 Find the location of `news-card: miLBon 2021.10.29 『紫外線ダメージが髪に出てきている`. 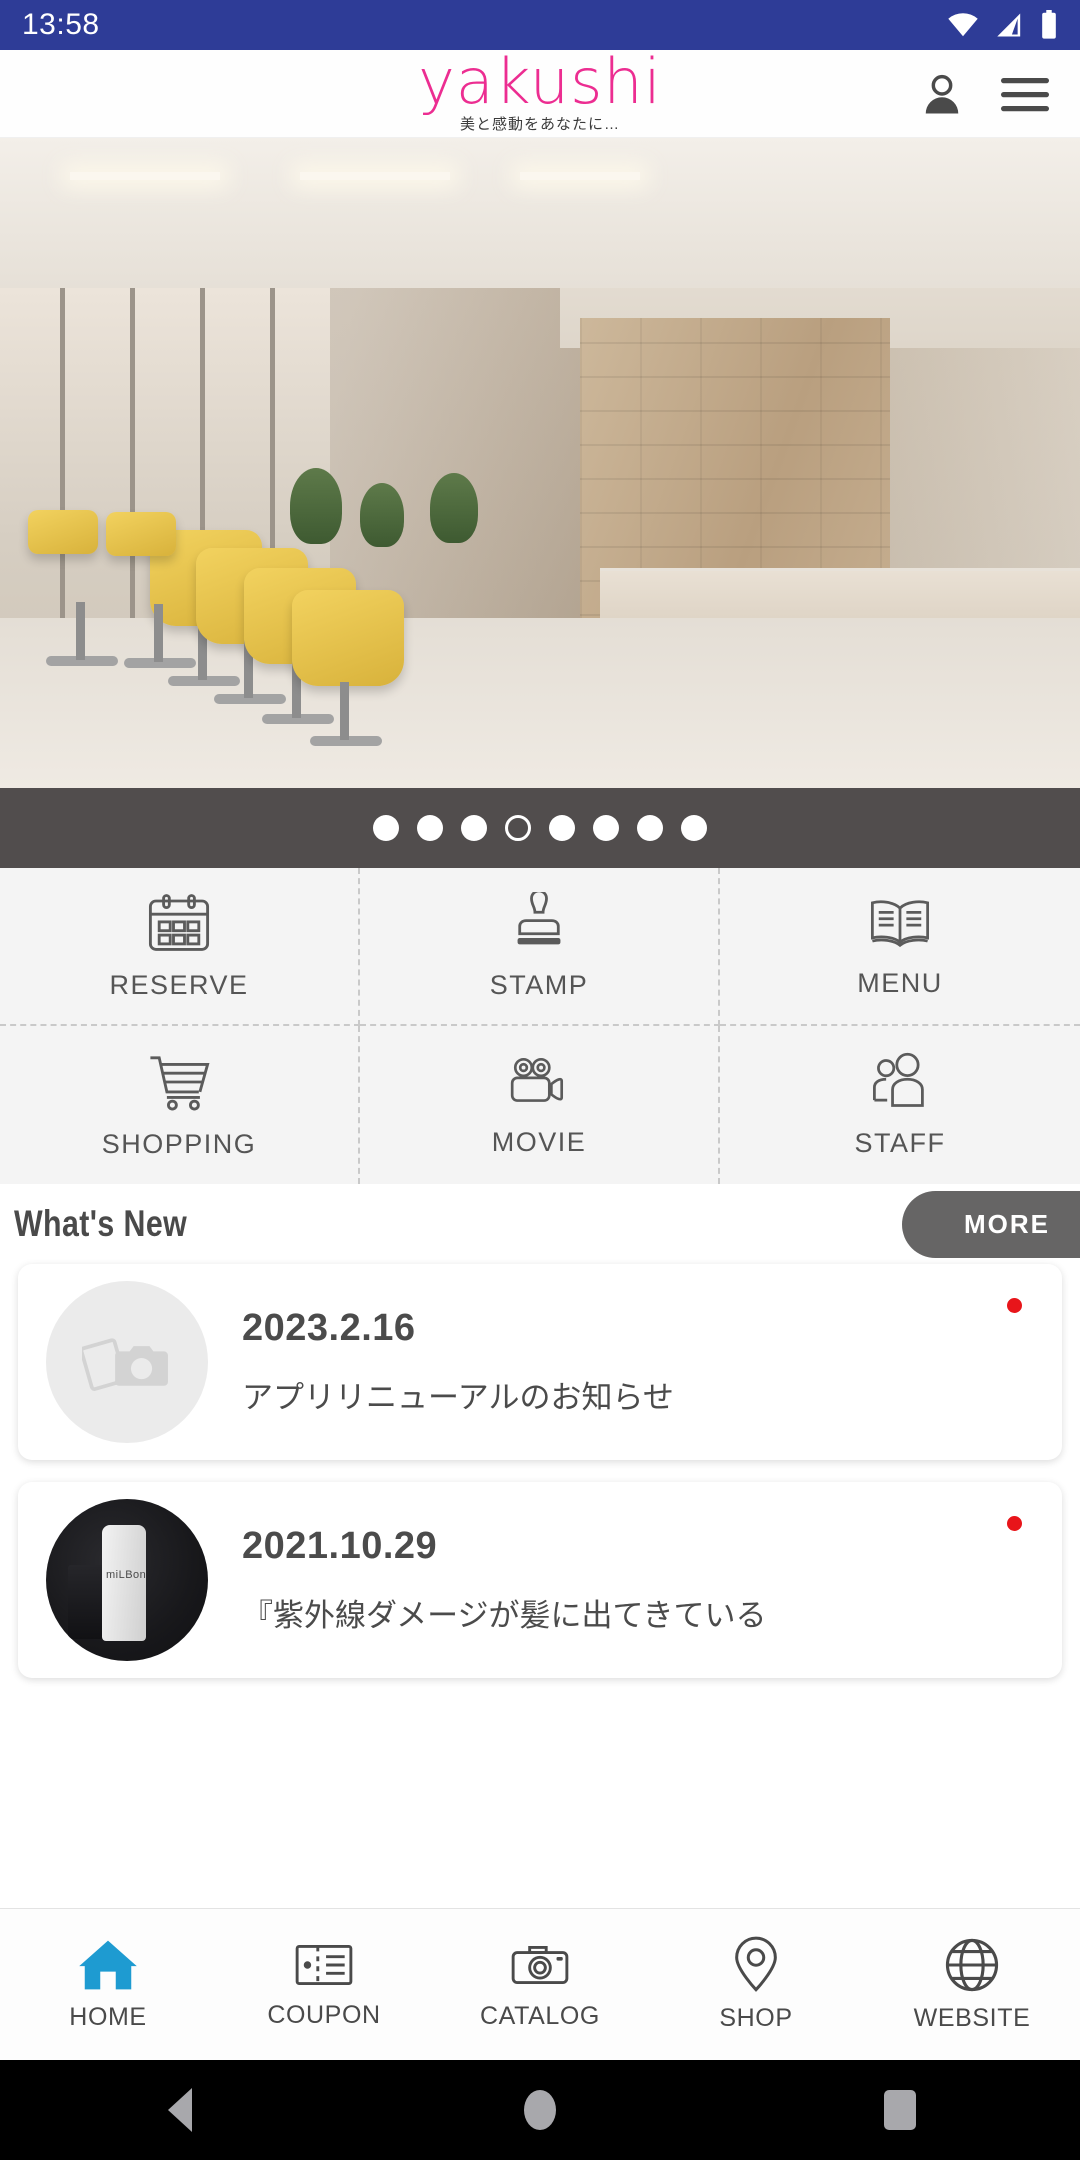

news-card: miLBon 2021.10.29 『紫外線ダメージが髪に出てきている is located at coordinates (540, 1580).